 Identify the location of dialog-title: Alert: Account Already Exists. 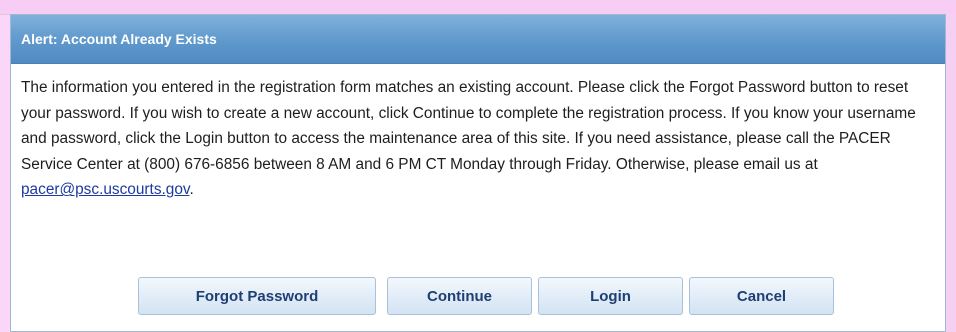
(119, 39).